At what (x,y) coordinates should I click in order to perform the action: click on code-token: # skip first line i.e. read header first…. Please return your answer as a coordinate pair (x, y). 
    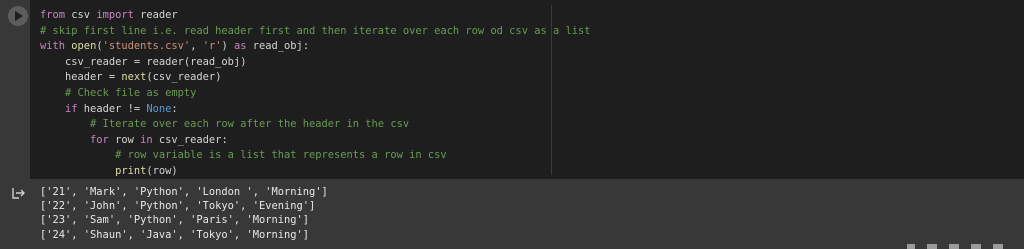
    Looking at the image, I should click on (315, 30).